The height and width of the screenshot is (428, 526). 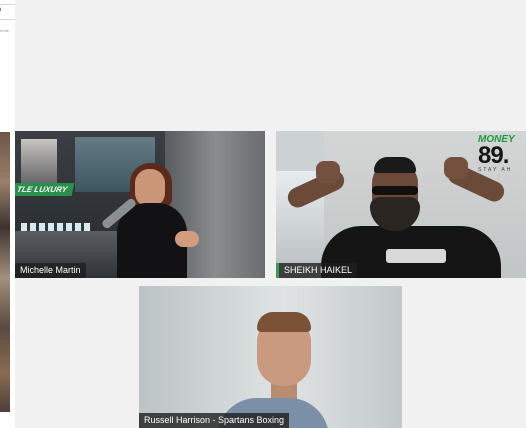 I want to click on mixer-lights, so click(x=56, y=227).